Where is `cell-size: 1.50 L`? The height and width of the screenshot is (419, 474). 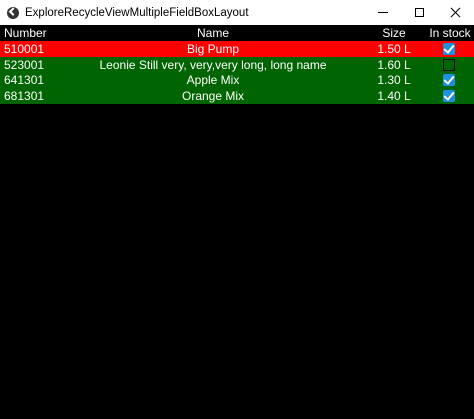
cell-size: 1.50 L is located at coordinates (394, 49).